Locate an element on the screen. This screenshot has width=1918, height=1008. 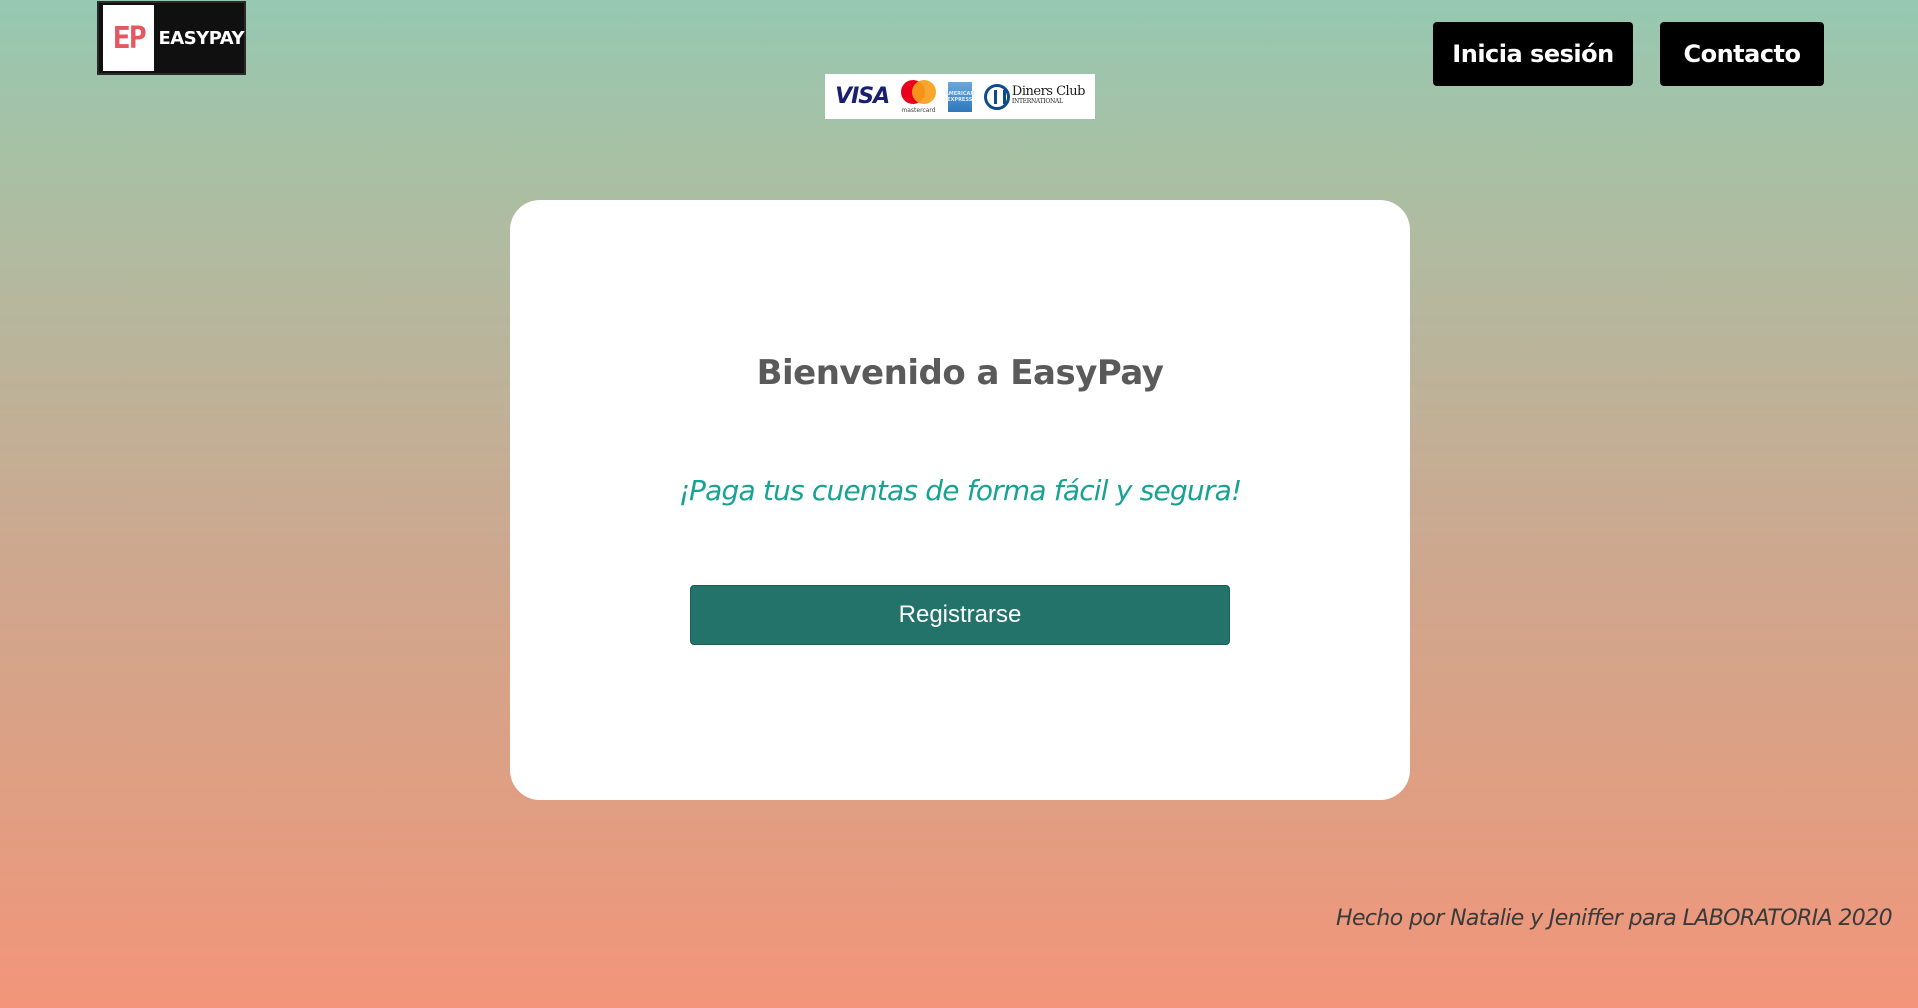
contact-button: Contacto is located at coordinates (1742, 54).